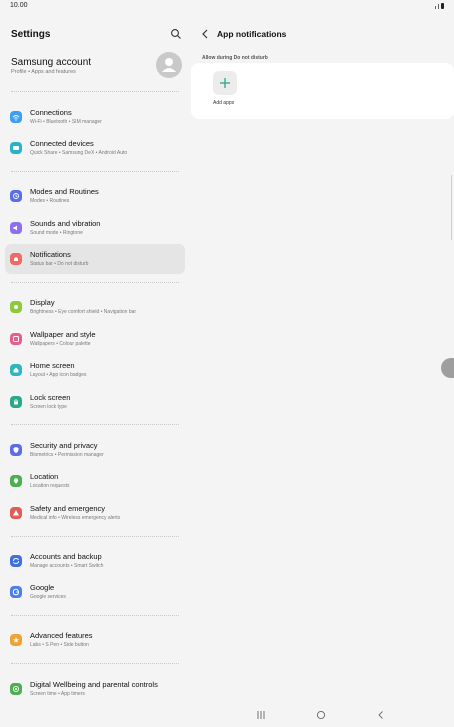 The width and height of the screenshot is (454, 727). Describe the element at coordinates (64, 191) in the screenshot. I see `sidebar-item-label: Modes and Routines` at that location.